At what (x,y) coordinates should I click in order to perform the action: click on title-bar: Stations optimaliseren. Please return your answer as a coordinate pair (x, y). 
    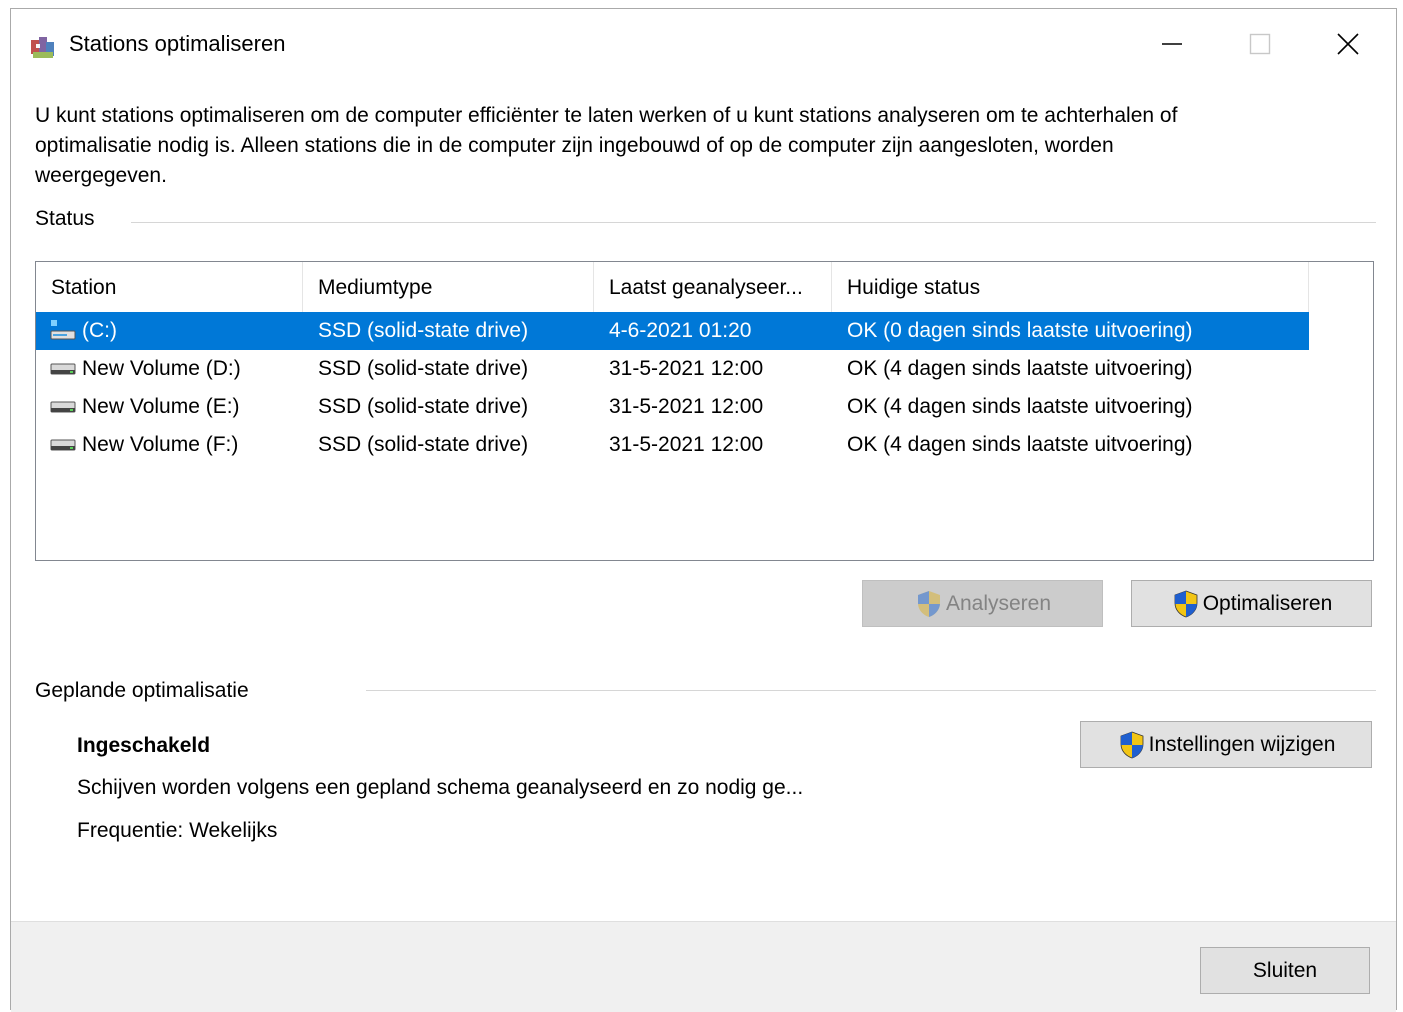
    Looking at the image, I should click on (703, 44).